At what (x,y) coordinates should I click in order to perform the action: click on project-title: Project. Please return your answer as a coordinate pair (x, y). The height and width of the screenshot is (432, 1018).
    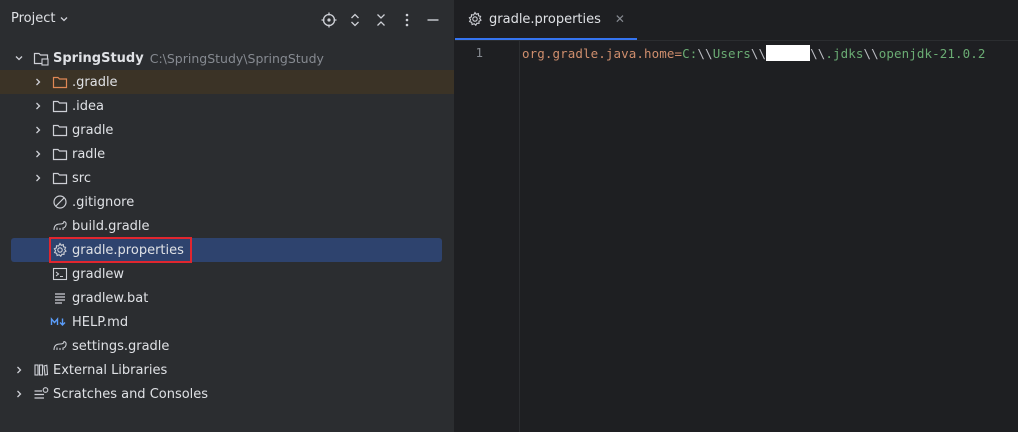
    Looking at the image, I should click on (33, 18).